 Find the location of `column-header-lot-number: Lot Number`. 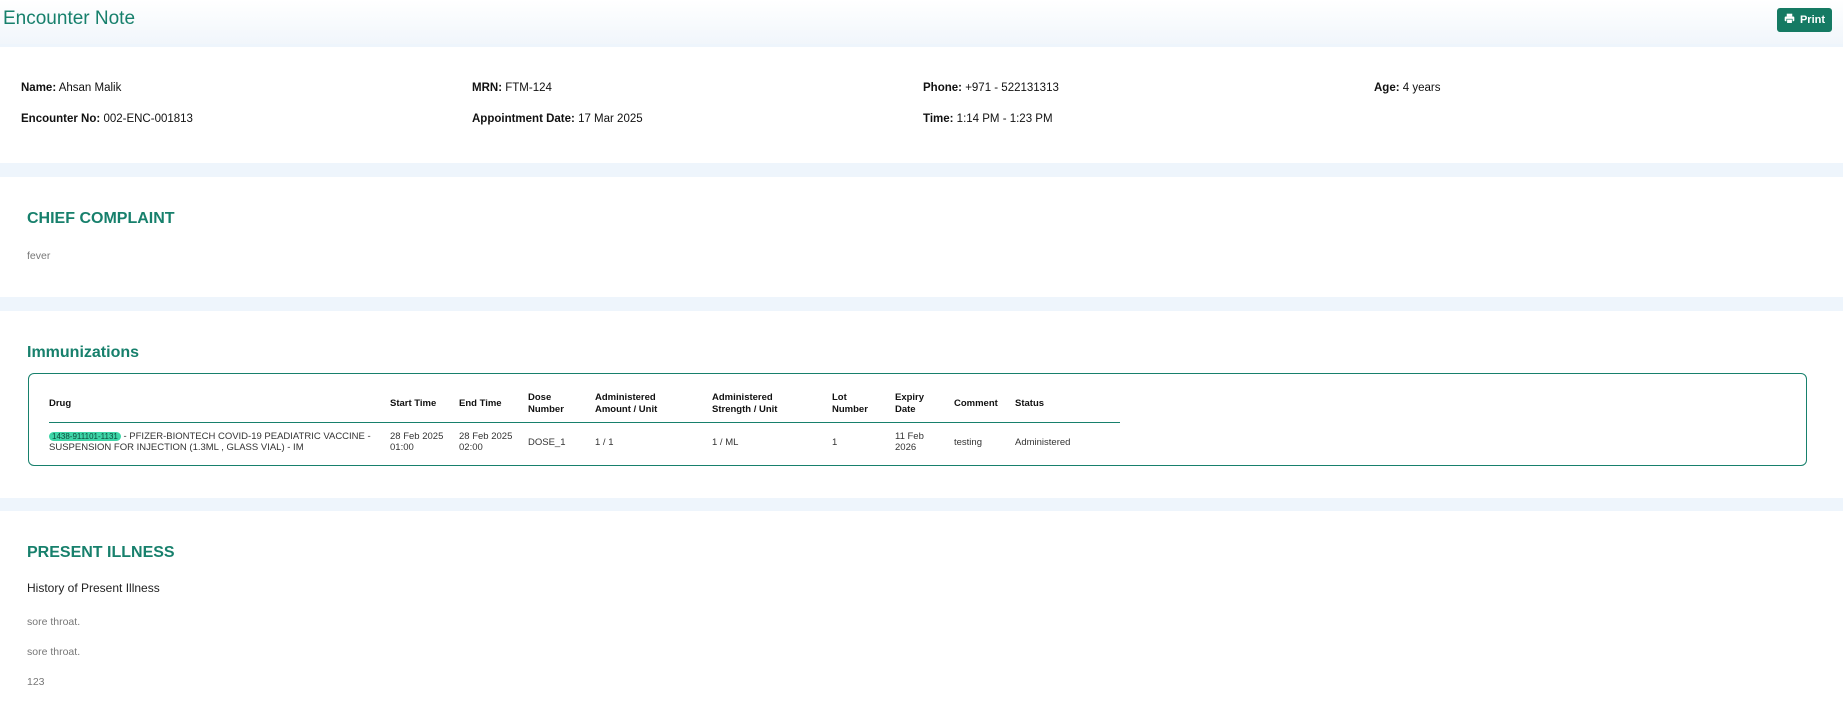

column-header-lot-number: Lot Number is located at coordinates (863, 404).